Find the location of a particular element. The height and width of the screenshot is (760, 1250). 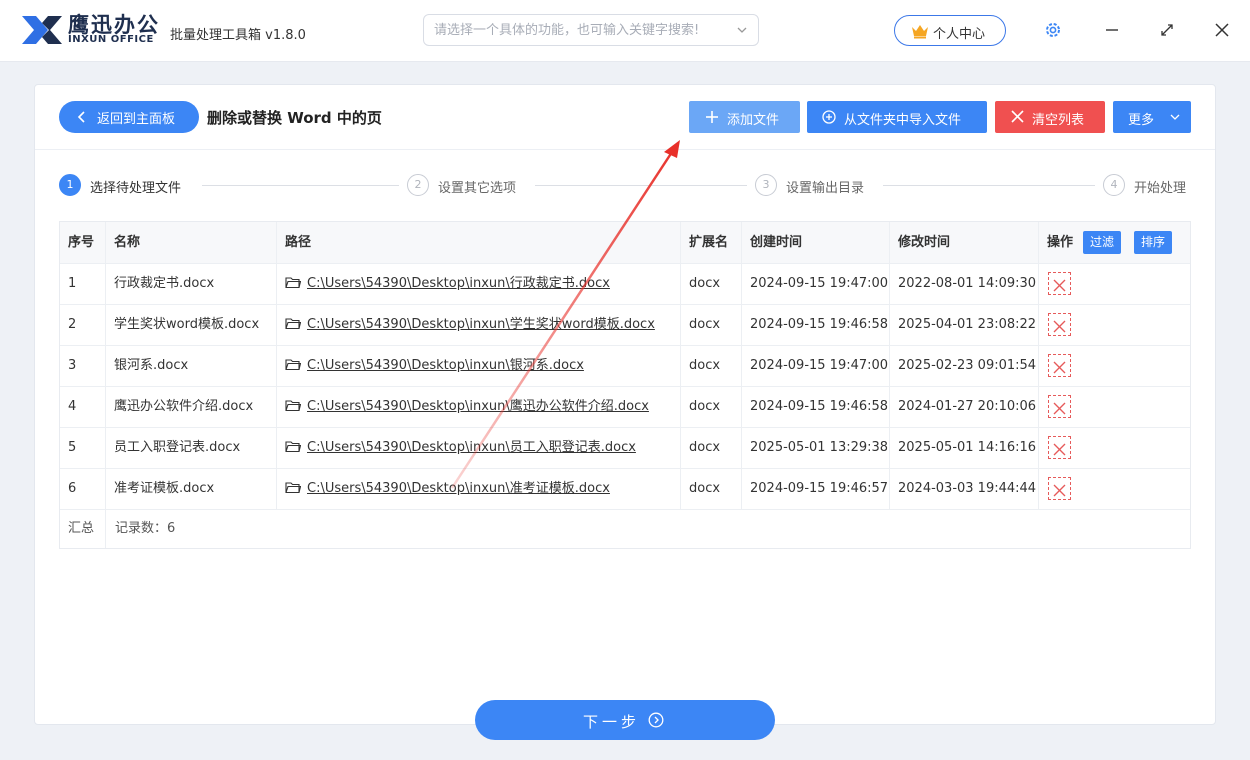

x-icon is located at coordinates (1017, 116).